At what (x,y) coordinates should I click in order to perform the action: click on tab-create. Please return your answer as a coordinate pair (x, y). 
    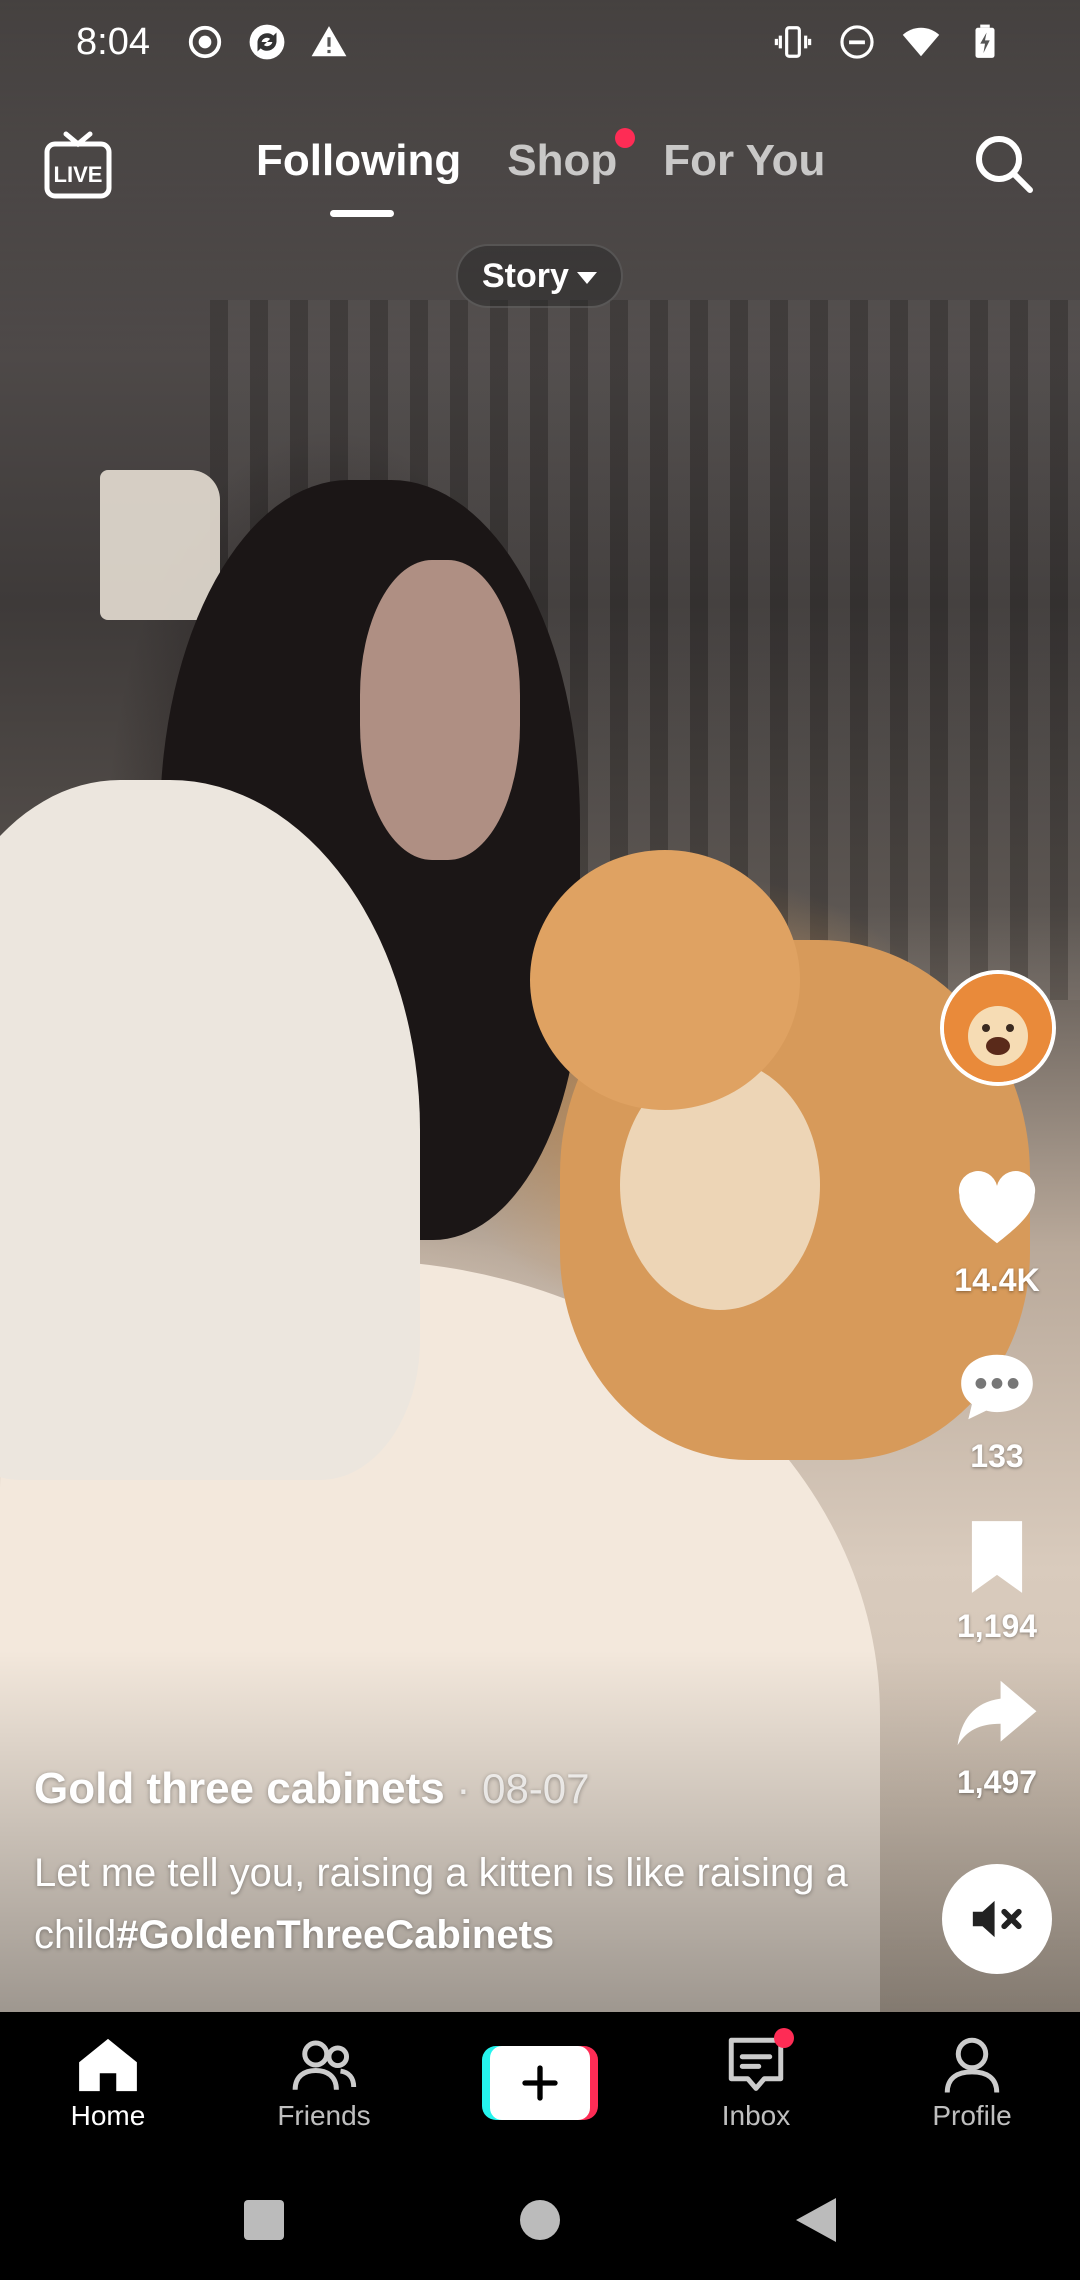
    Looking at the image, I should click on (540, 2087).